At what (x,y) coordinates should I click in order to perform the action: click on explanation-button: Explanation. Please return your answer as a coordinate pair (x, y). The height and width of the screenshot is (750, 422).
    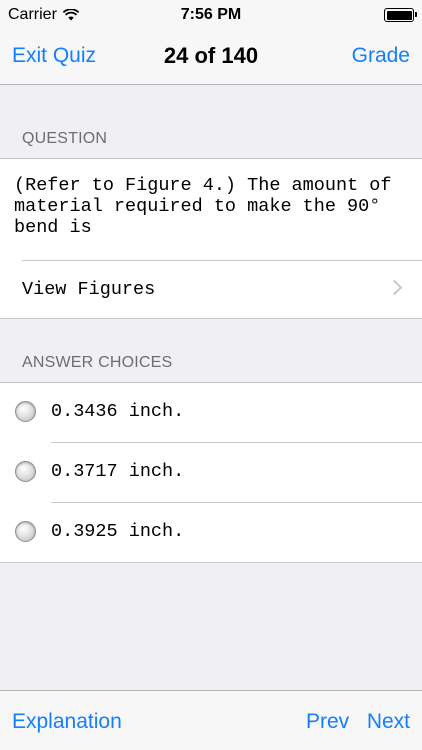
    Looking at the image, I should click on (67, 722).